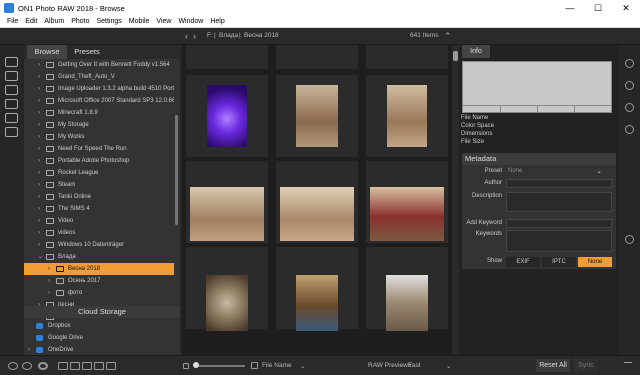 This screenshot has height=375, width=640. What do you see at coordinates (11, 132) in the screenshot?
I see `cloud-icon` at bounding box center [11, 132].